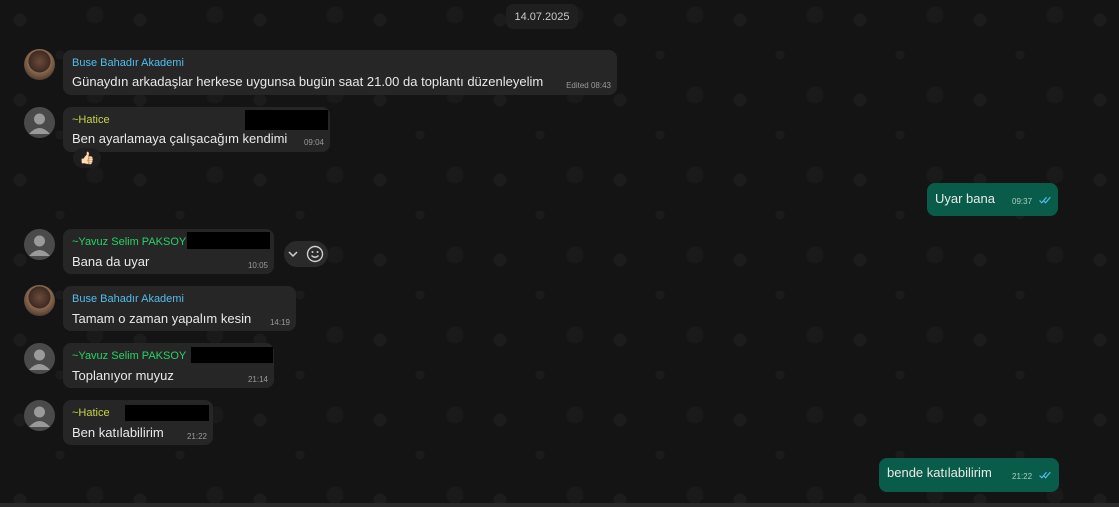 The height and width of the screenshot is (507, 1119). What do you see at coordinates (257, 379) in the screenshot?
I see `message-time: 21:14` at bounding box center [257, 379].